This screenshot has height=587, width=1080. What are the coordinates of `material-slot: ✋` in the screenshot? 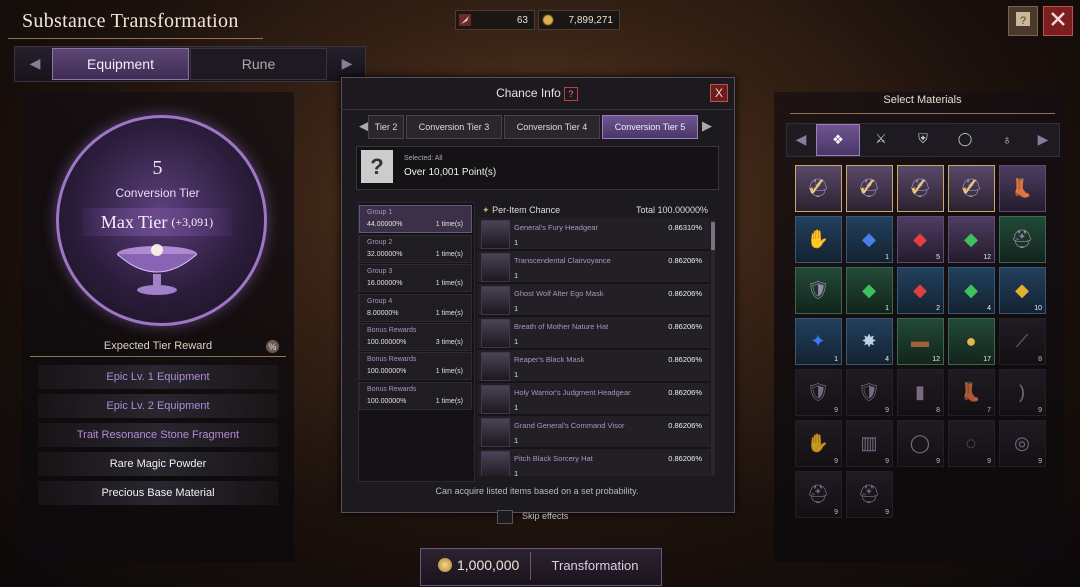 It's located at (818, 239).